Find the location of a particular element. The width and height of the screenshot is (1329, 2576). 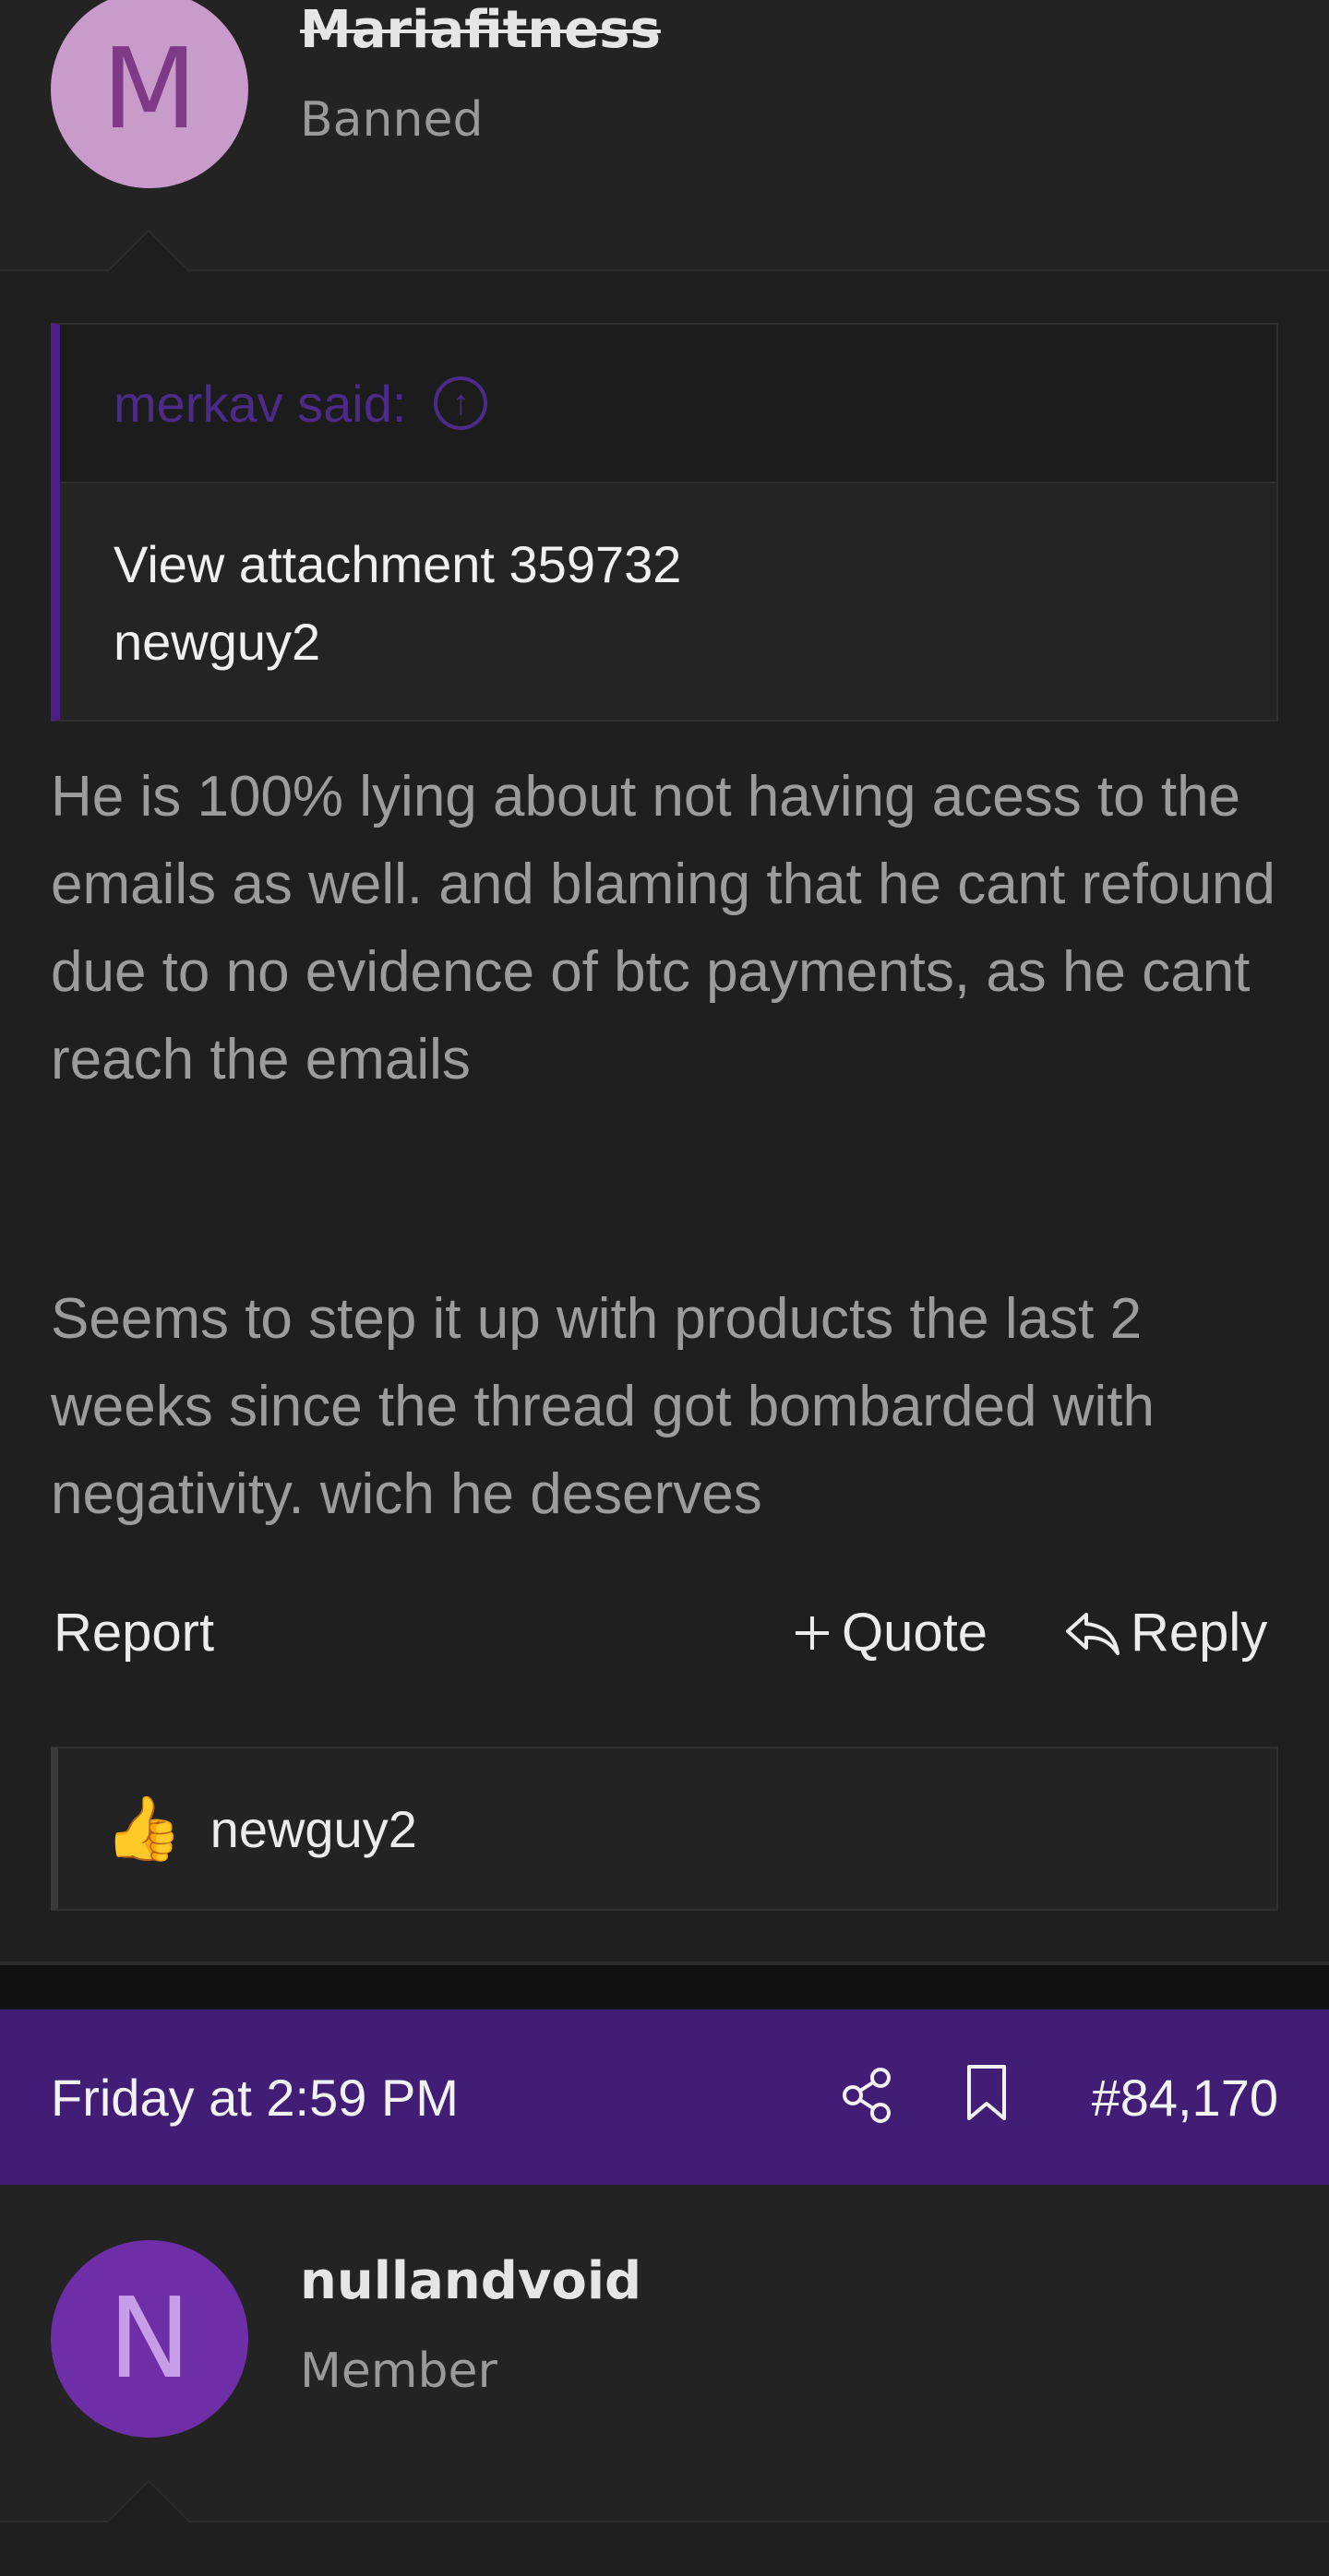

reply-label: Reply is located at coordinates (1200, 1633).